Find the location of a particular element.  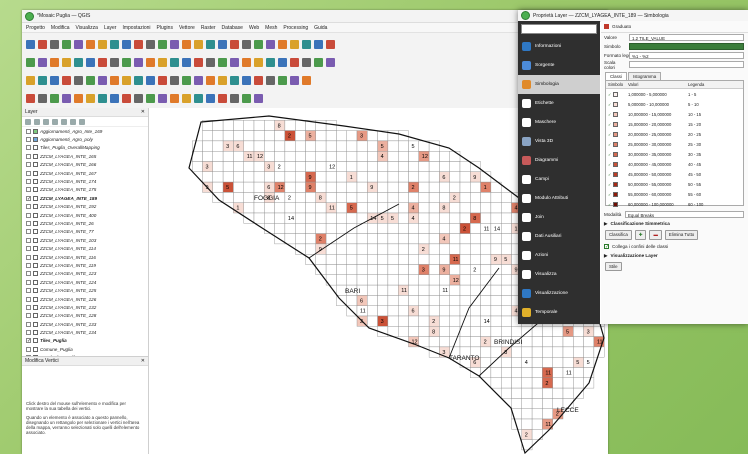

open-styling-icon is located at coordinates (28, 122).